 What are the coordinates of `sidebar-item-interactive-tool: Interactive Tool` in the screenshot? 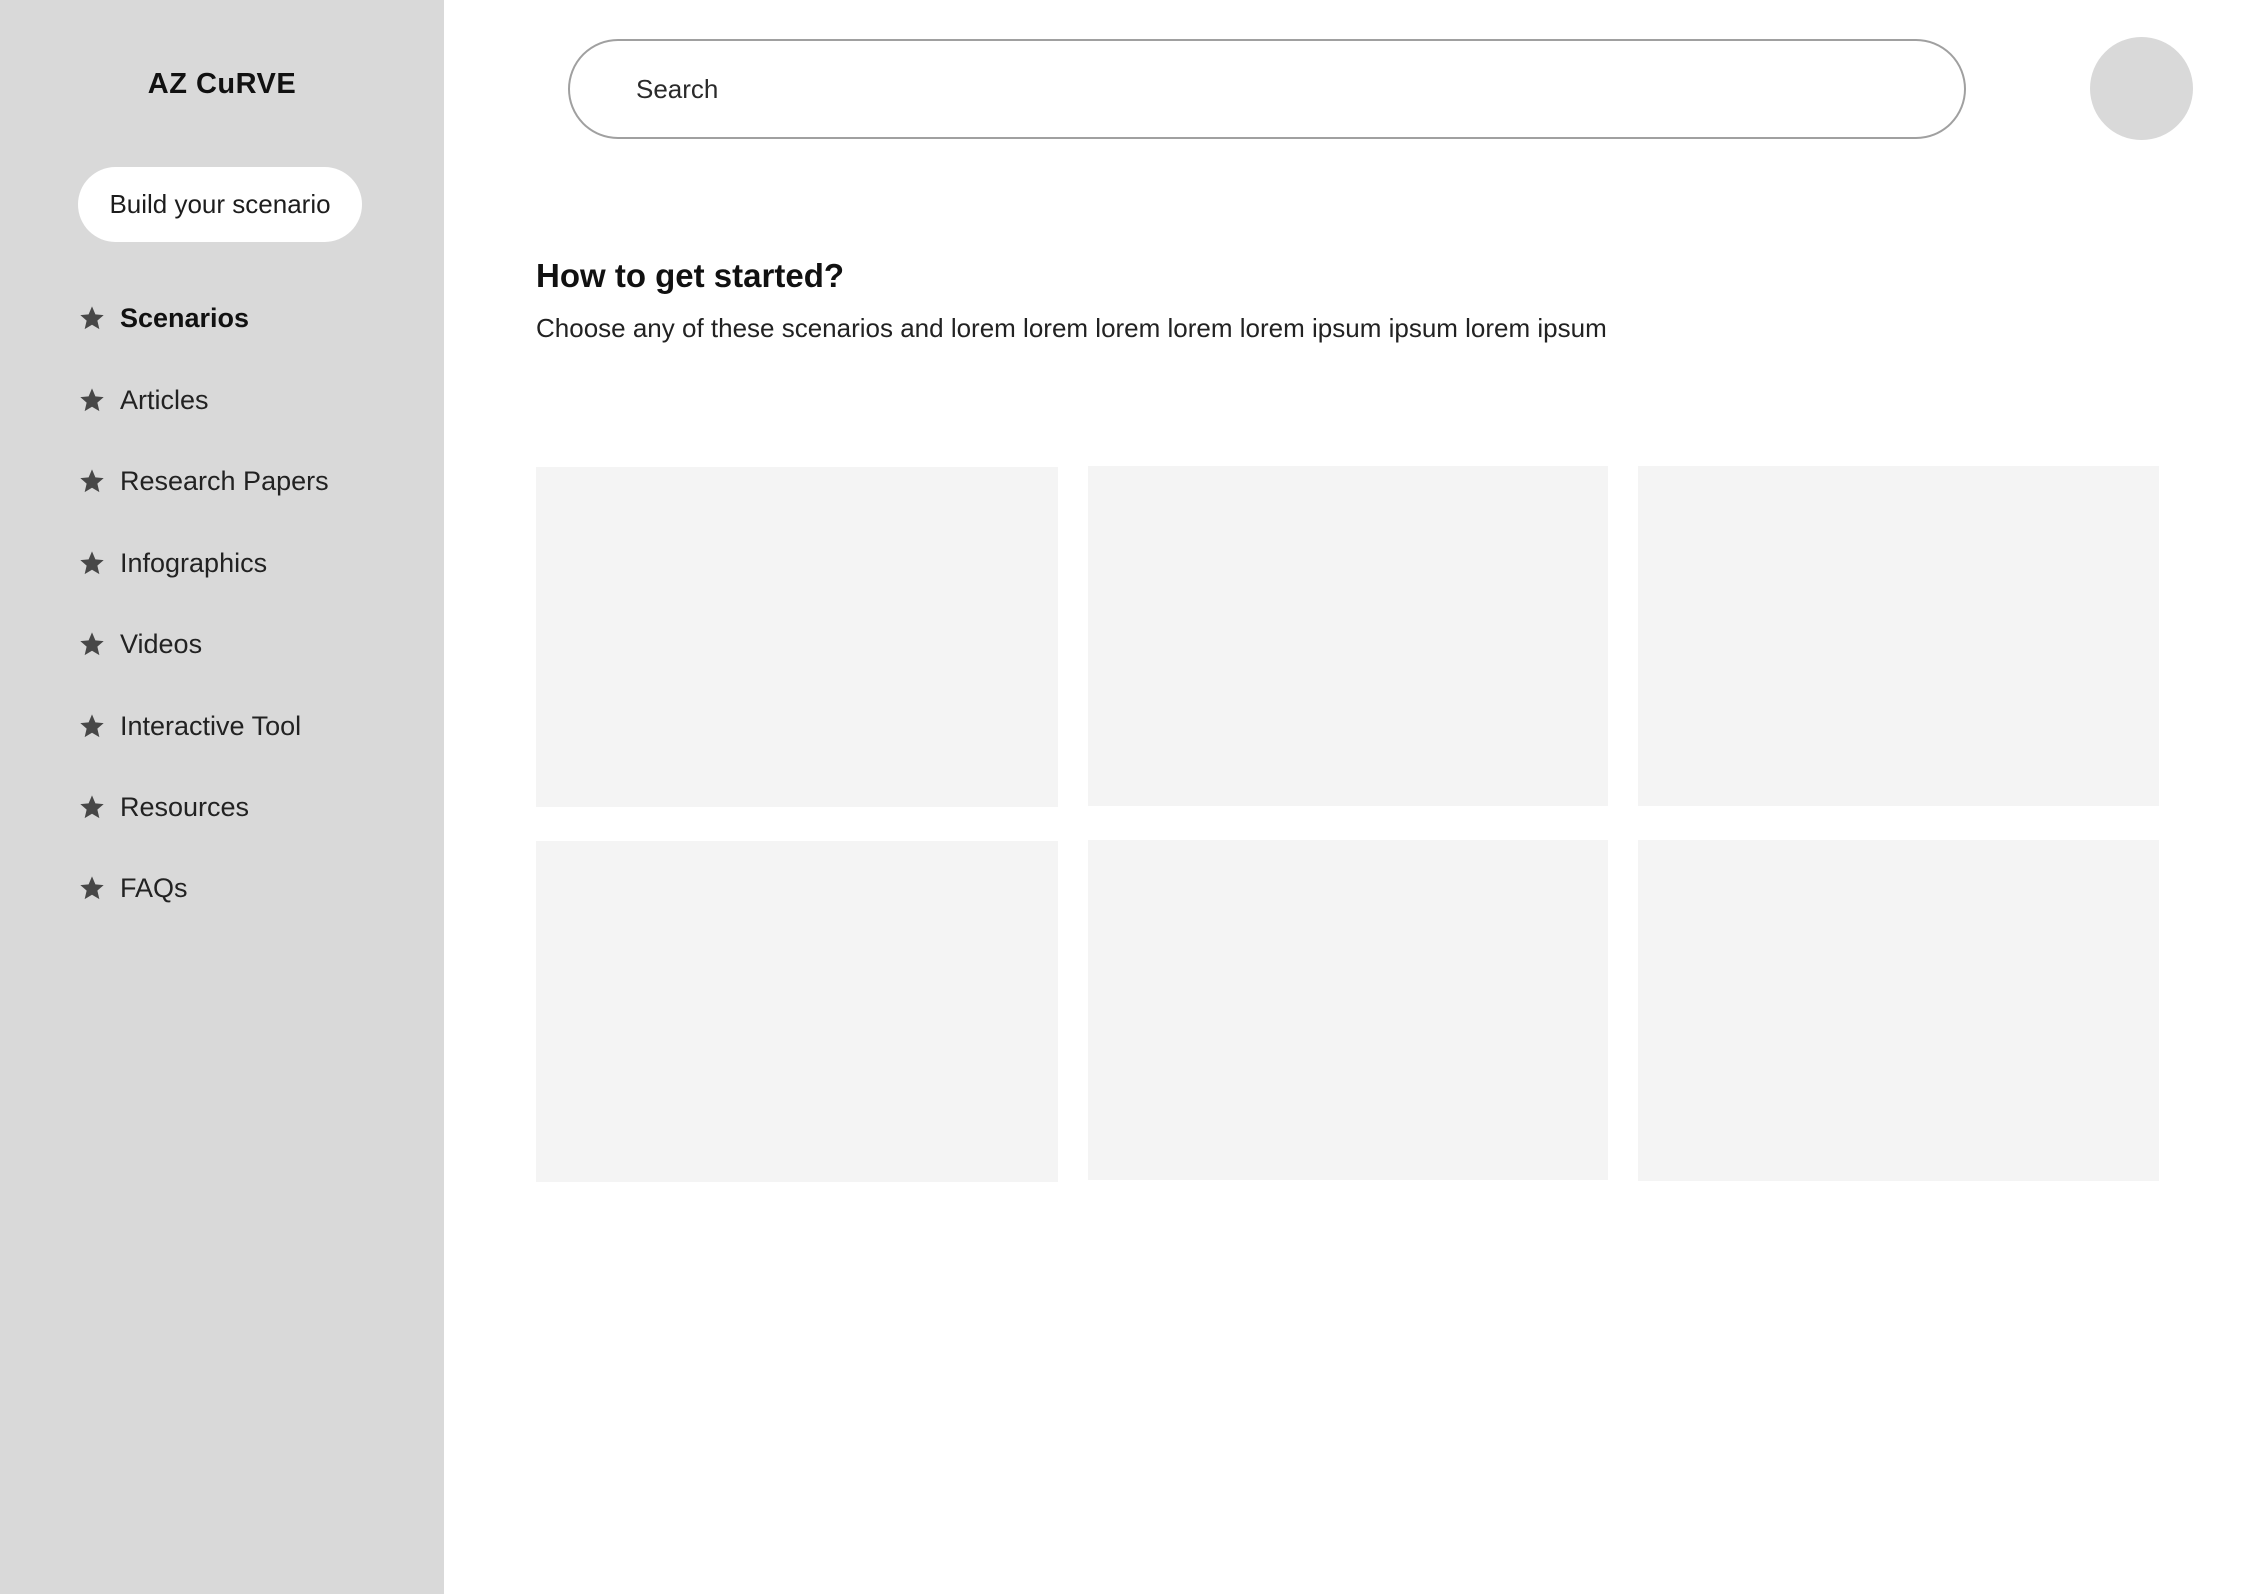 It's located at (189, 726).